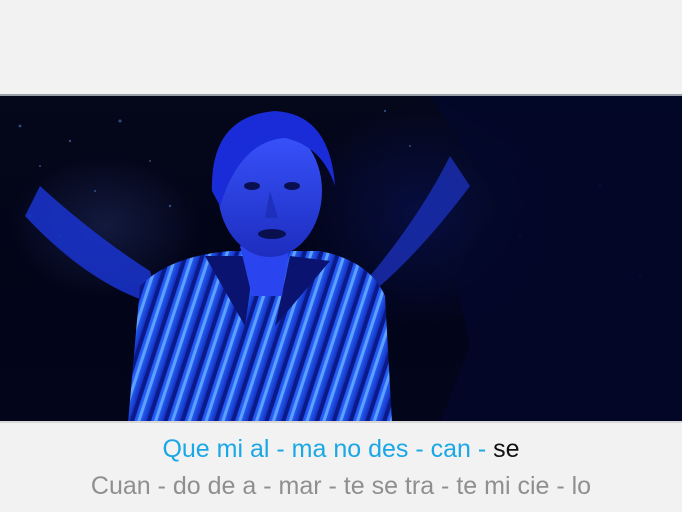  I want to click on upcoming-syllables: se, so click(506, 449).